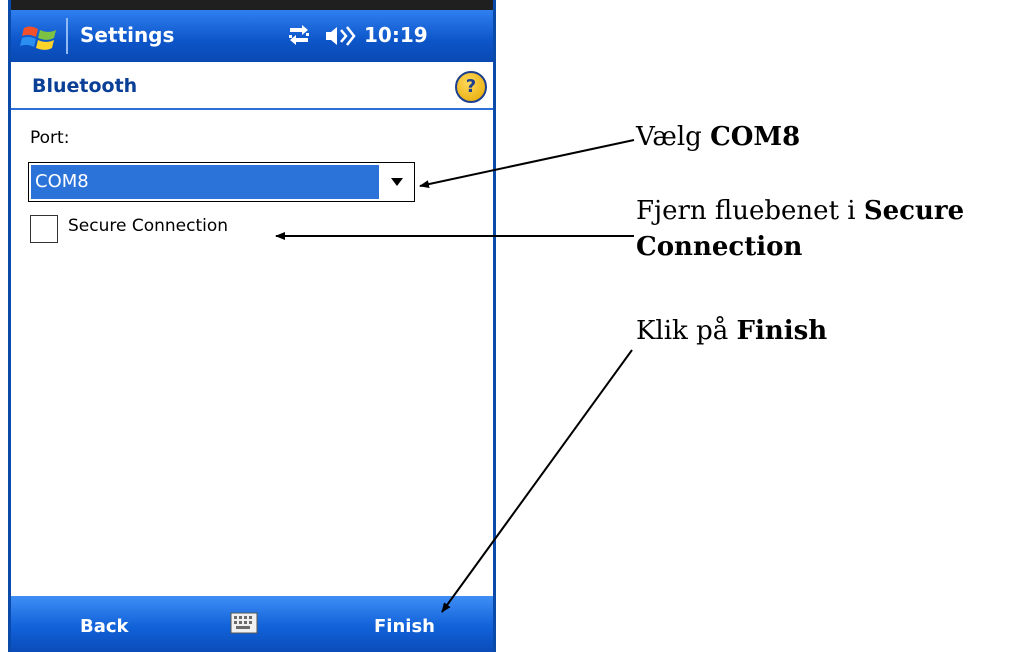 This screenshot has width=1020, height=652. I want to click on annotation-bold-text: Finish, so click(782, 331).